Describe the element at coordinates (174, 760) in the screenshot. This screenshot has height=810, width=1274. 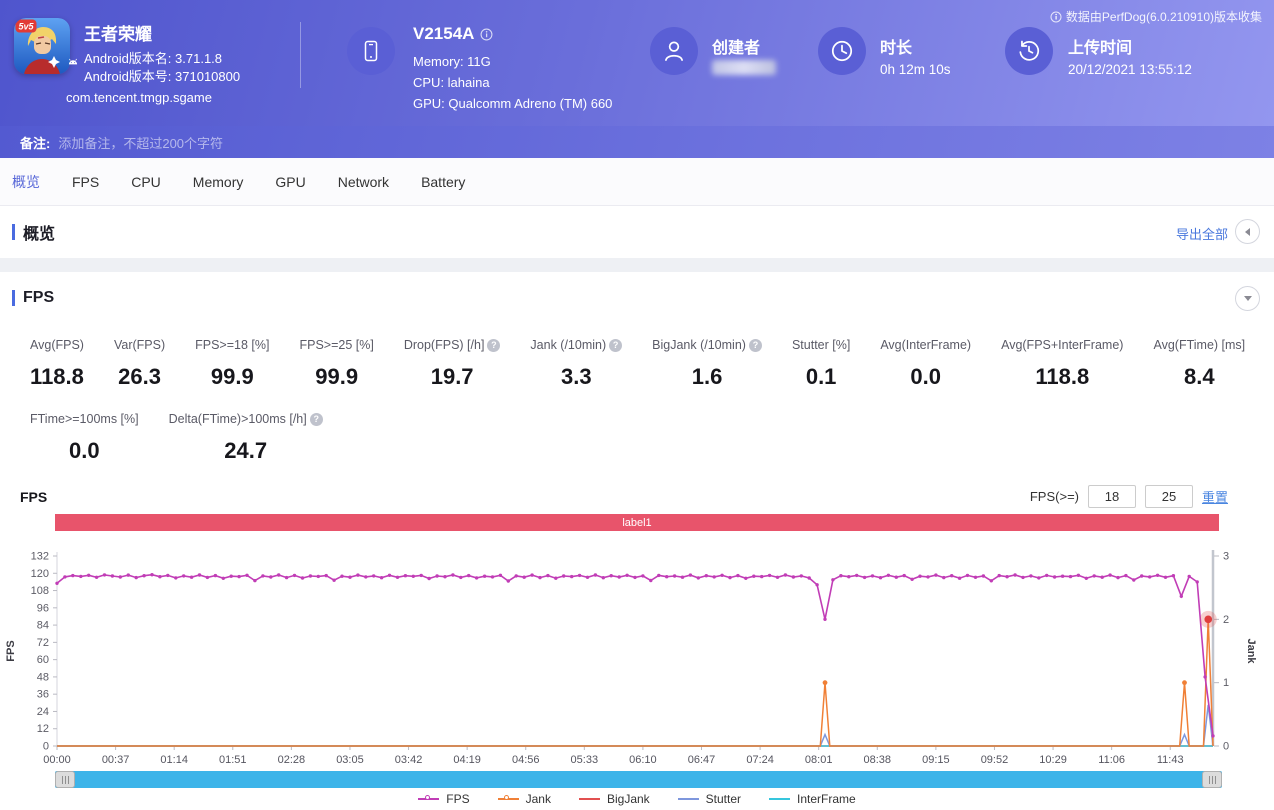
I see `svg-text: 01:14` at that location.